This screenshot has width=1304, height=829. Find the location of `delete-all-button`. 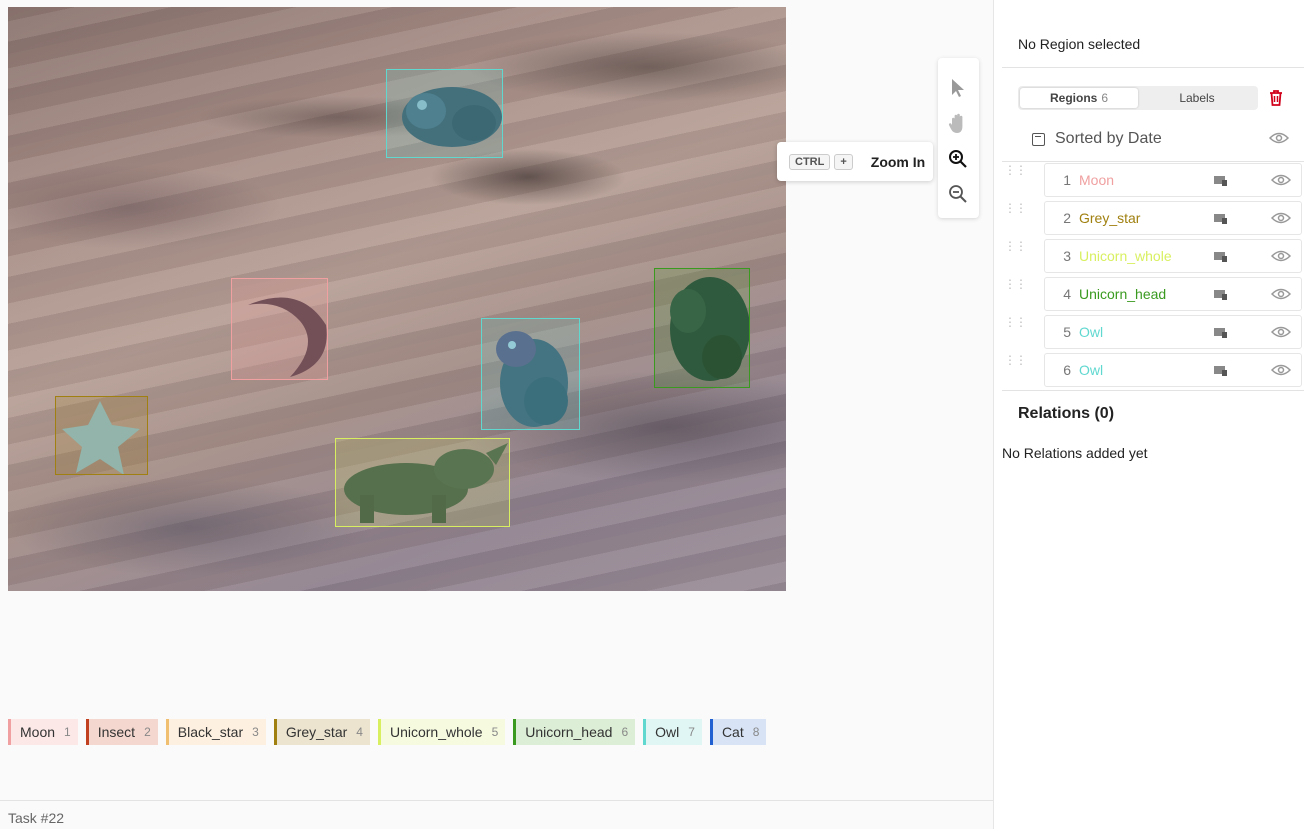

delete-all-button is located at coordinates (1276, 98).